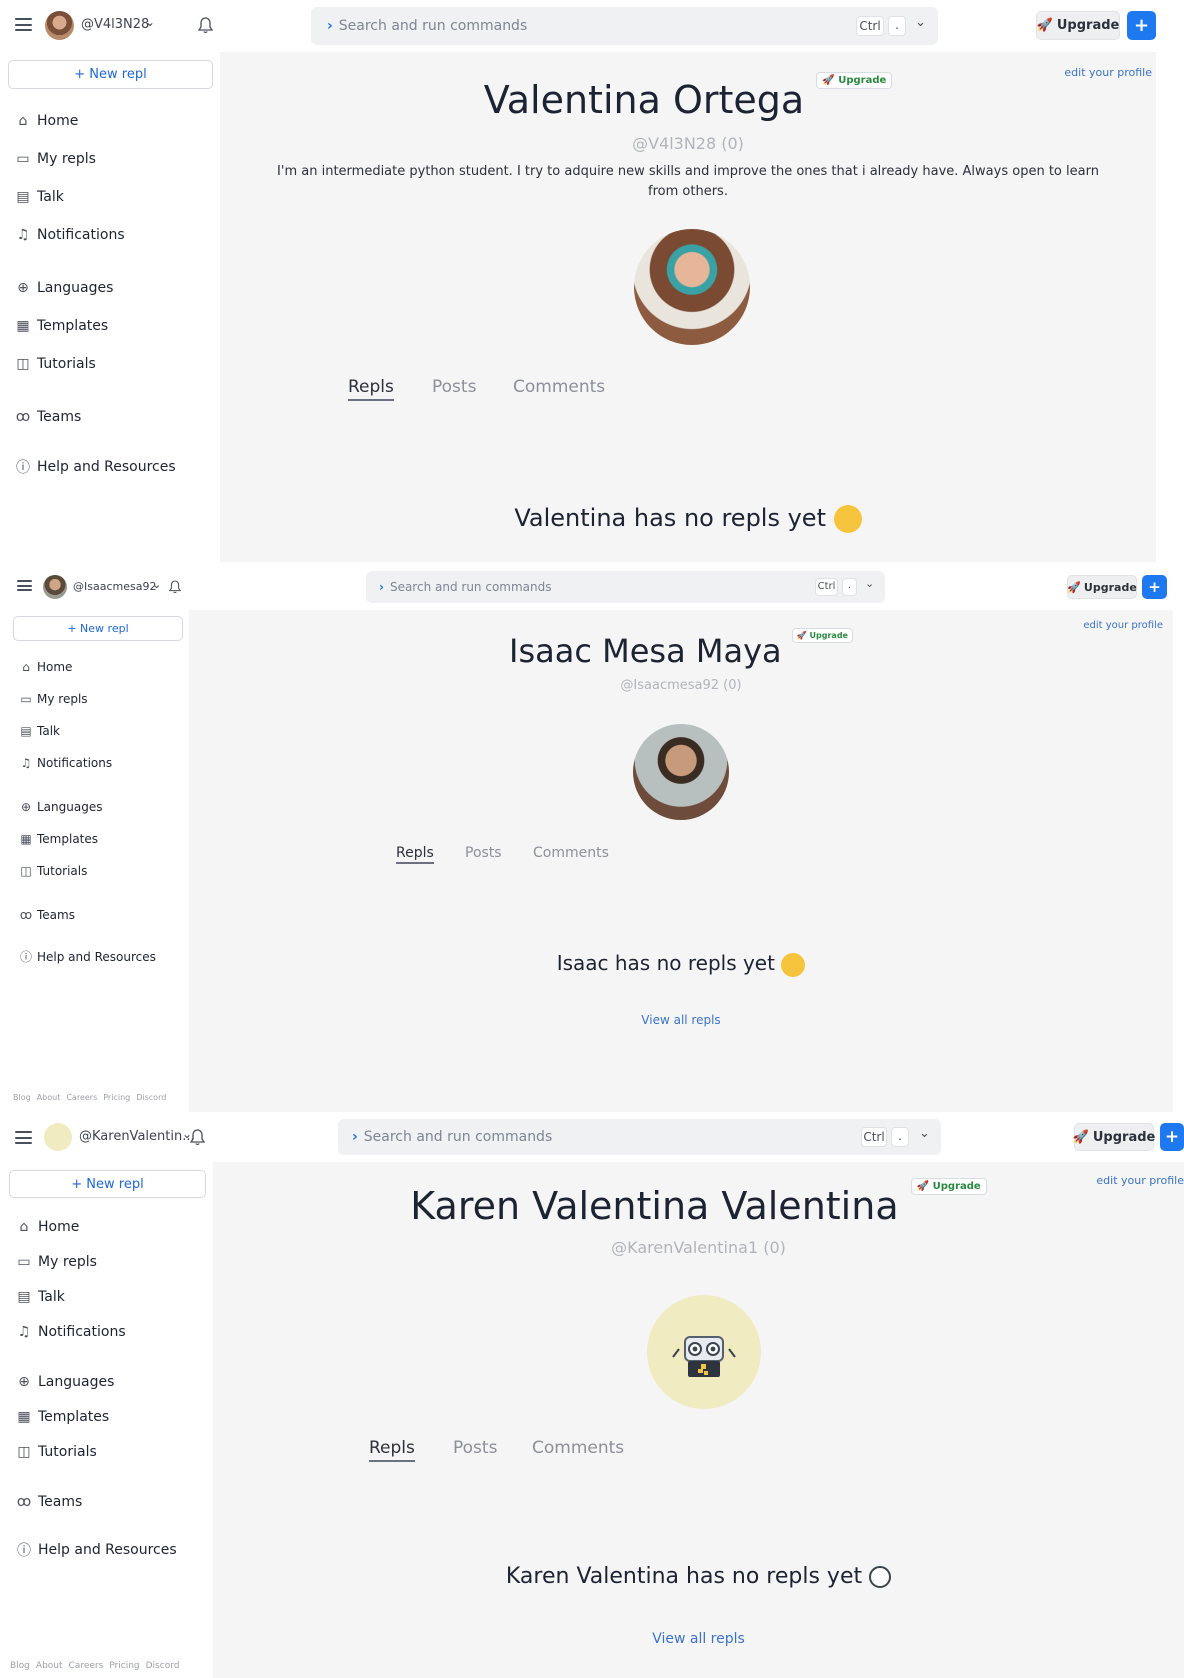  Describe the element at coordinates (115, 24) in the screenshot. I see `account-username: @V4l3N28` at that location.